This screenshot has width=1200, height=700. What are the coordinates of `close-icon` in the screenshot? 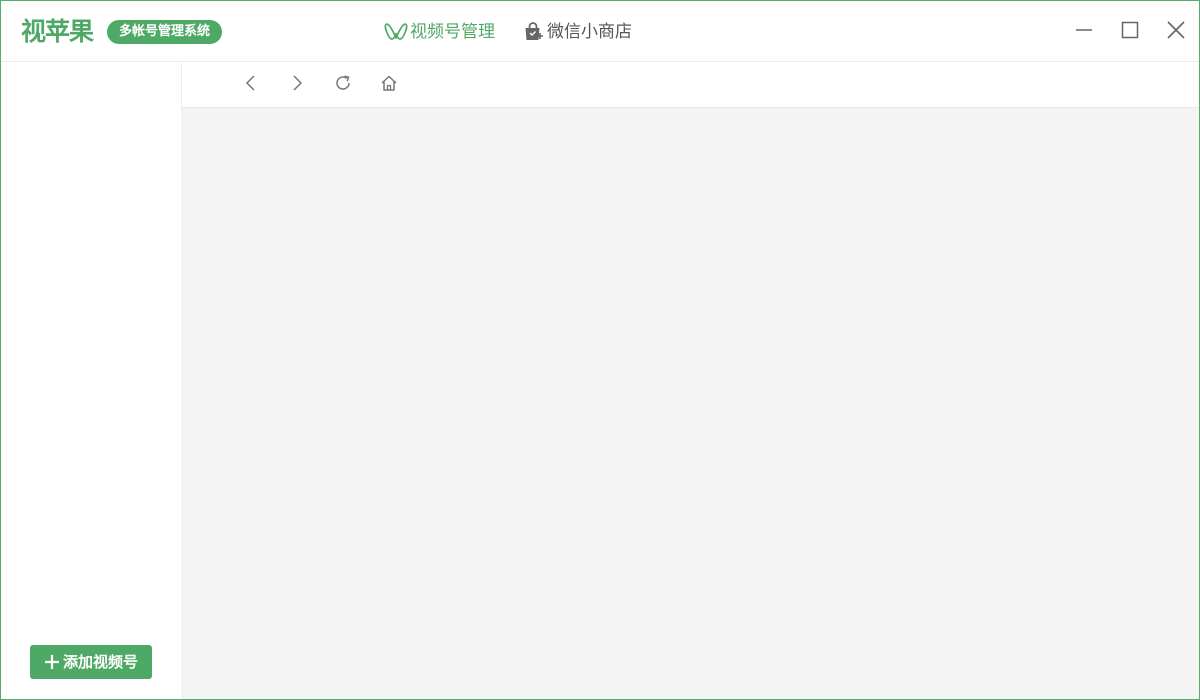 It's located at (1176, 32).